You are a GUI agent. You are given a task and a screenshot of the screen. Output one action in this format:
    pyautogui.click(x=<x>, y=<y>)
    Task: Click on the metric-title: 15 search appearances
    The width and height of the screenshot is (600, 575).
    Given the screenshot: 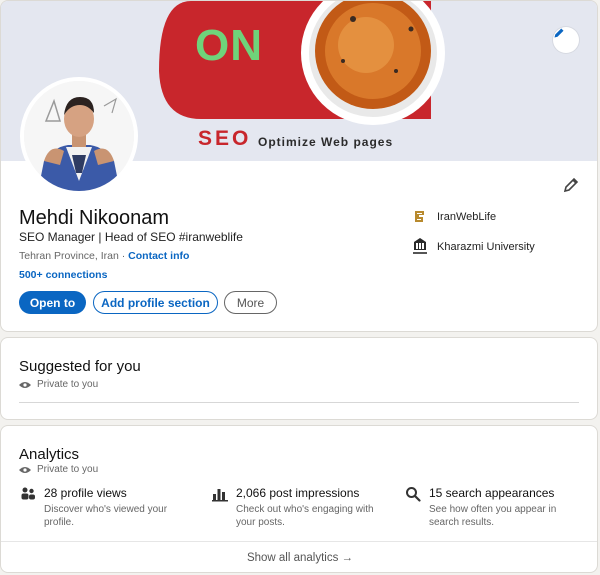 What is the action you would take?
    pyautogui.click(x=492, y=493)
    